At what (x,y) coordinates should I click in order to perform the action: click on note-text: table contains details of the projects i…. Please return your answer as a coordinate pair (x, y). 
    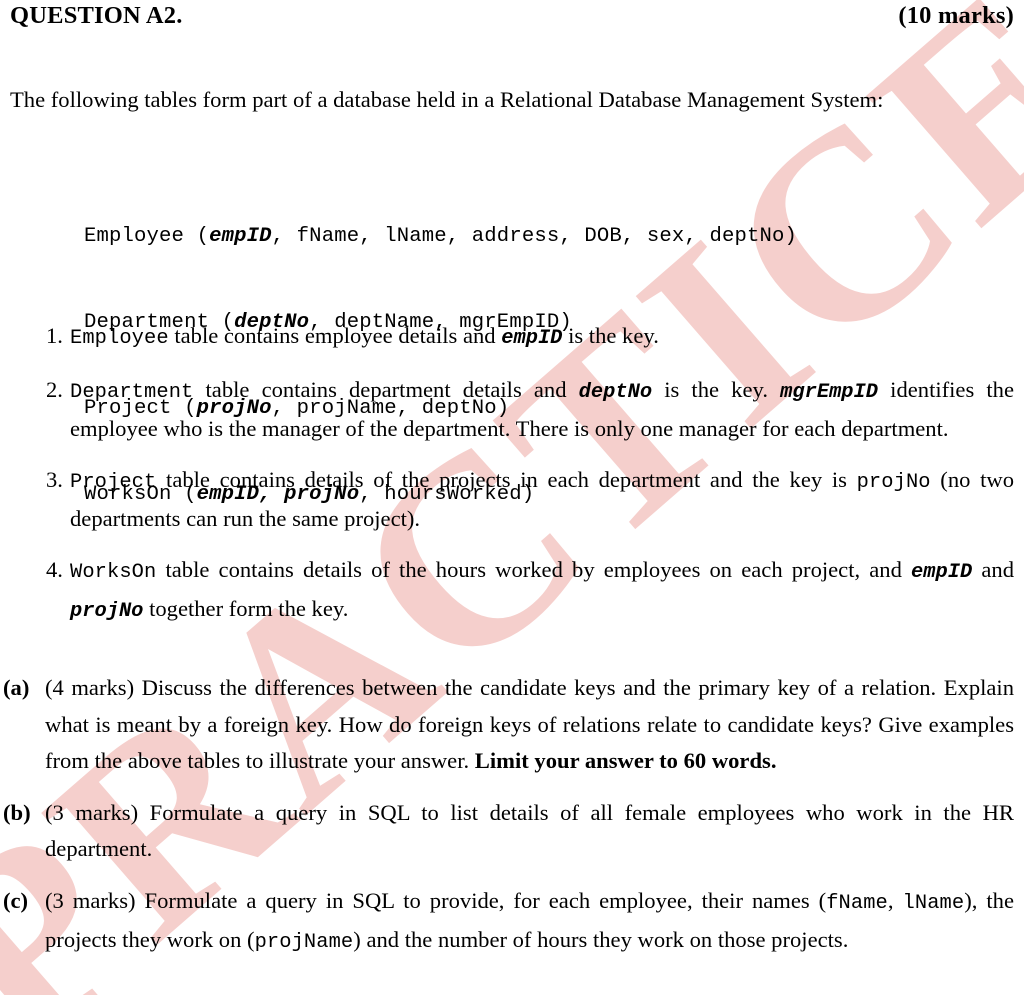
    Looking at the image, I should click on (506, 479).